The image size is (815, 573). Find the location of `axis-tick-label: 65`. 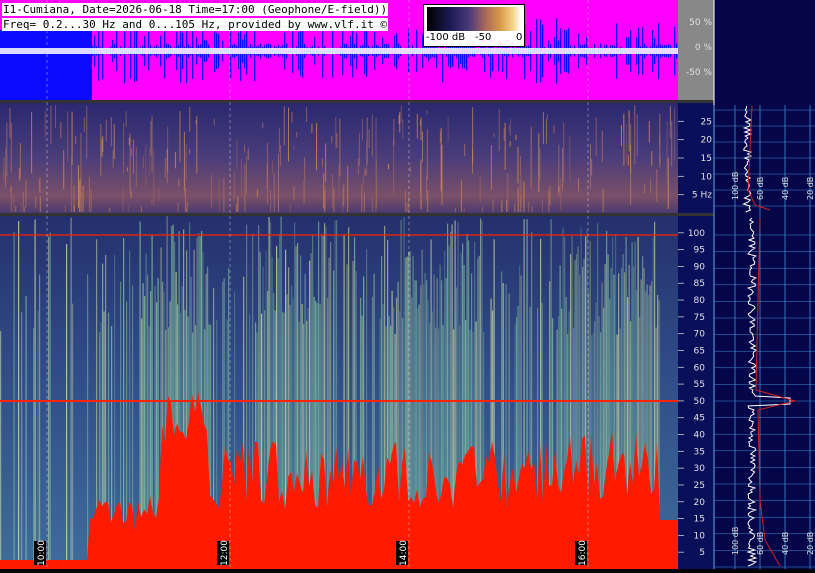

axis-tick-label: 65 is located at coordinates (699, 351).